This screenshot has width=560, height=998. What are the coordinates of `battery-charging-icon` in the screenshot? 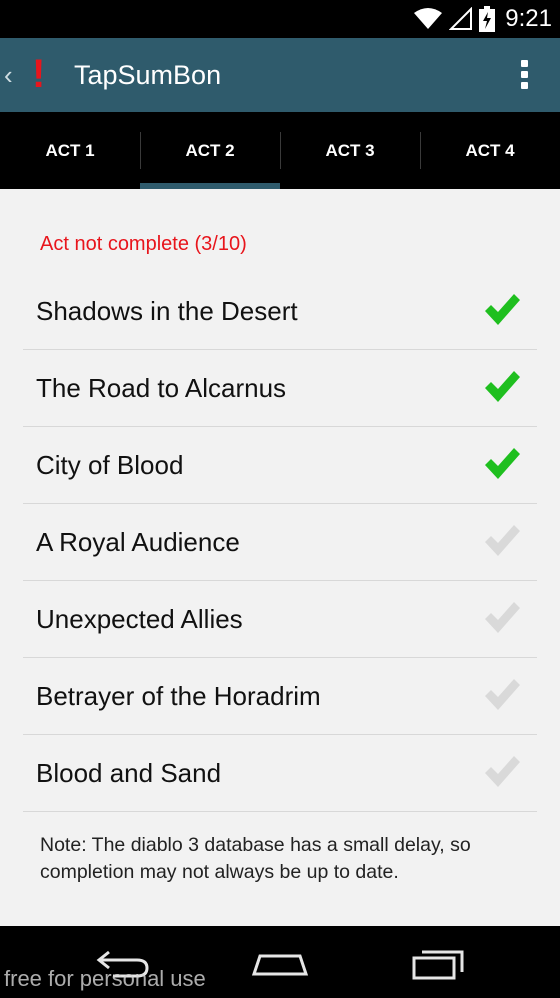 It's located at (487, 19).